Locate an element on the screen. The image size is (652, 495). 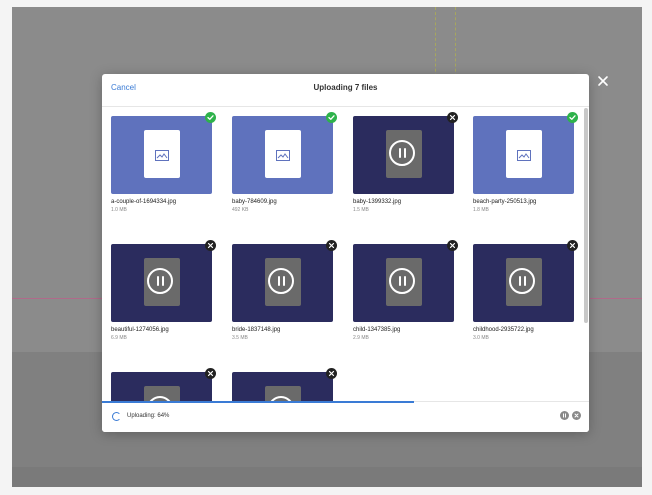
close-icon is located at coordinates (605, 83).